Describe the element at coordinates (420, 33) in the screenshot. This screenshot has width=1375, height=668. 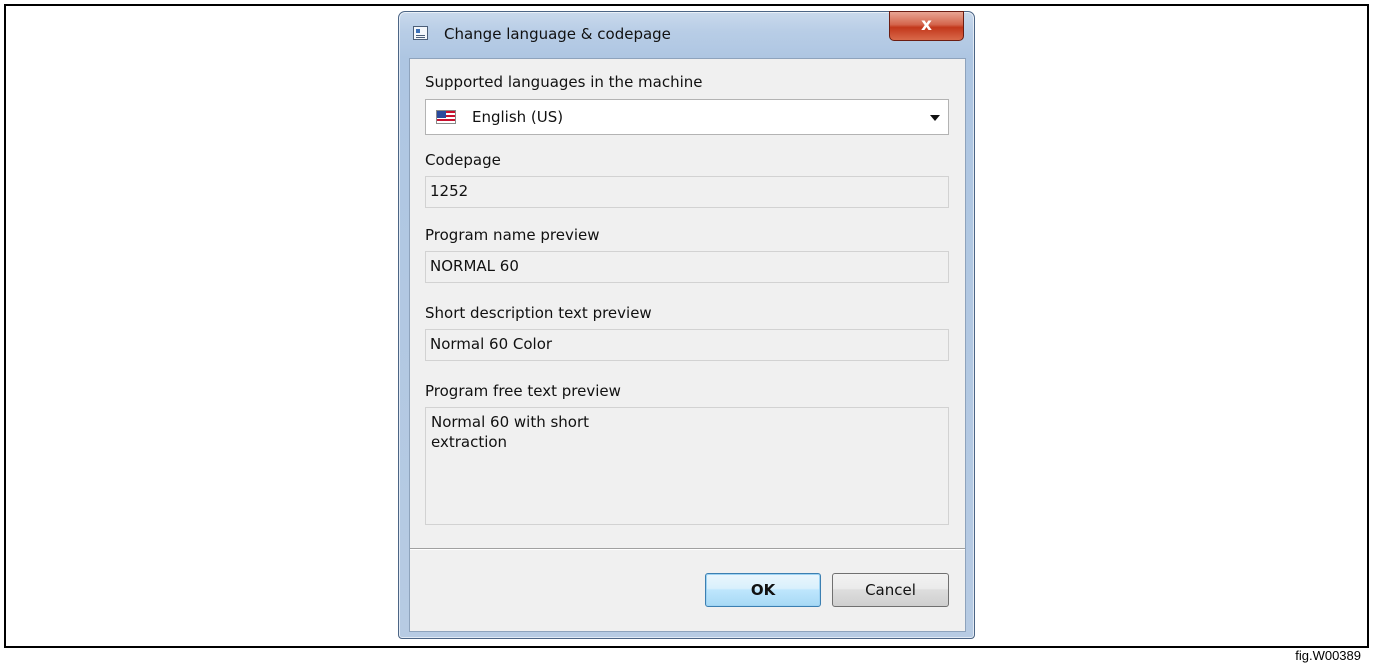
I see `window-app-icon` at that location.